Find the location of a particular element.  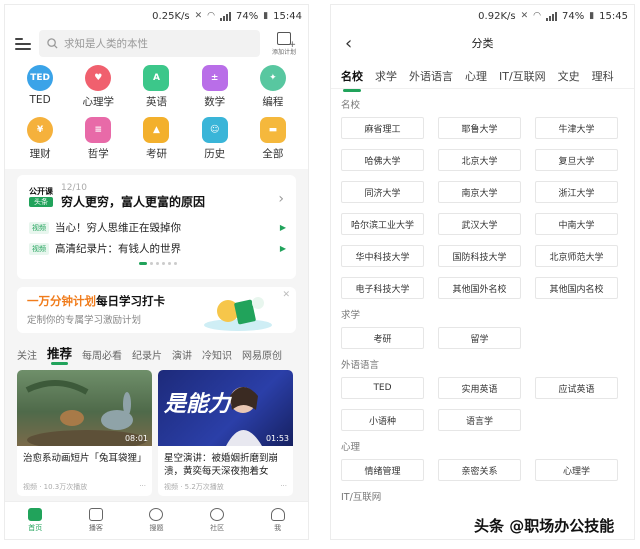

category-programming: ✦ 编程 is located at coordinates (273, 87).